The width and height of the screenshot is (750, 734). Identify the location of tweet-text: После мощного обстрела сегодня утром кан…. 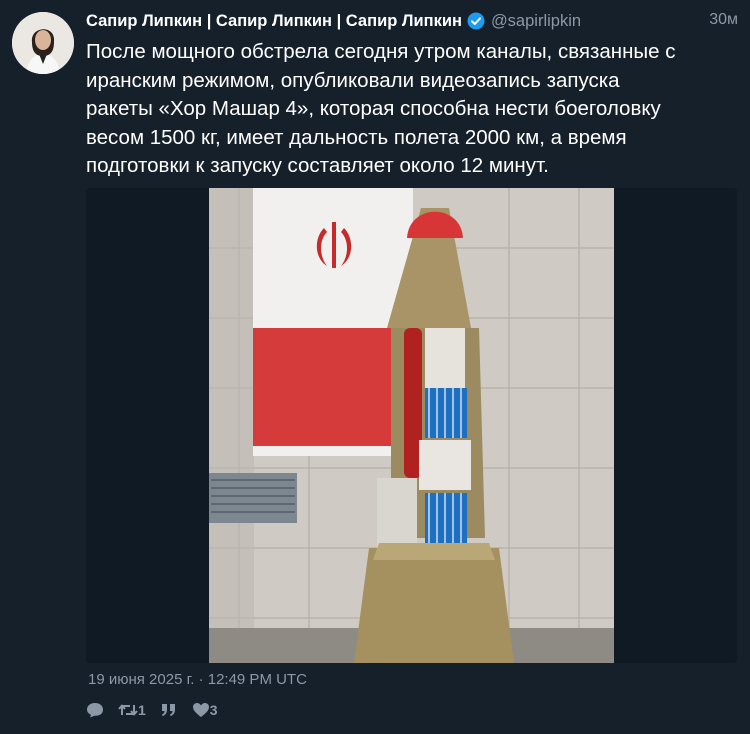
(381, 109).